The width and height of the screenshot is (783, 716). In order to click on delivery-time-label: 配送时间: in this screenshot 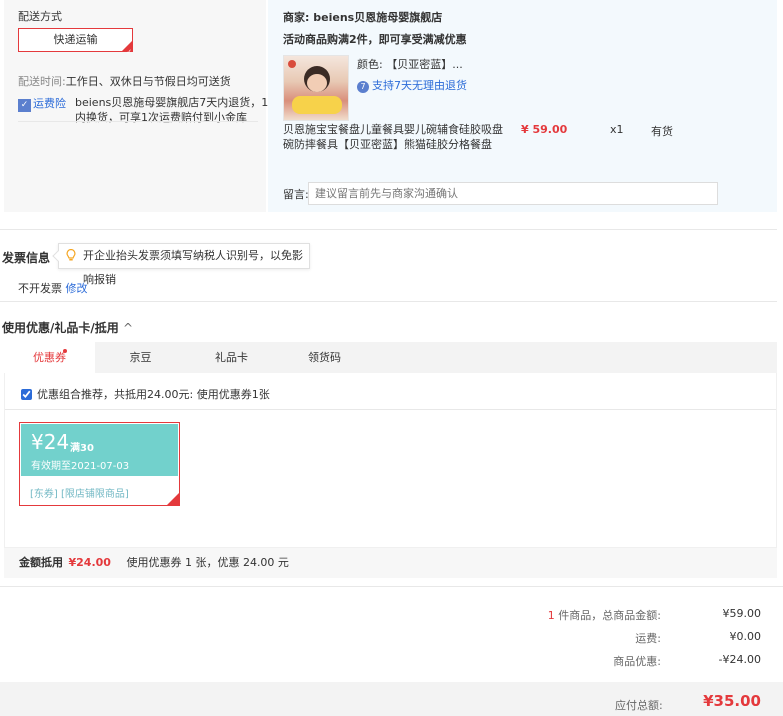, I will do `click(42, 81)`.